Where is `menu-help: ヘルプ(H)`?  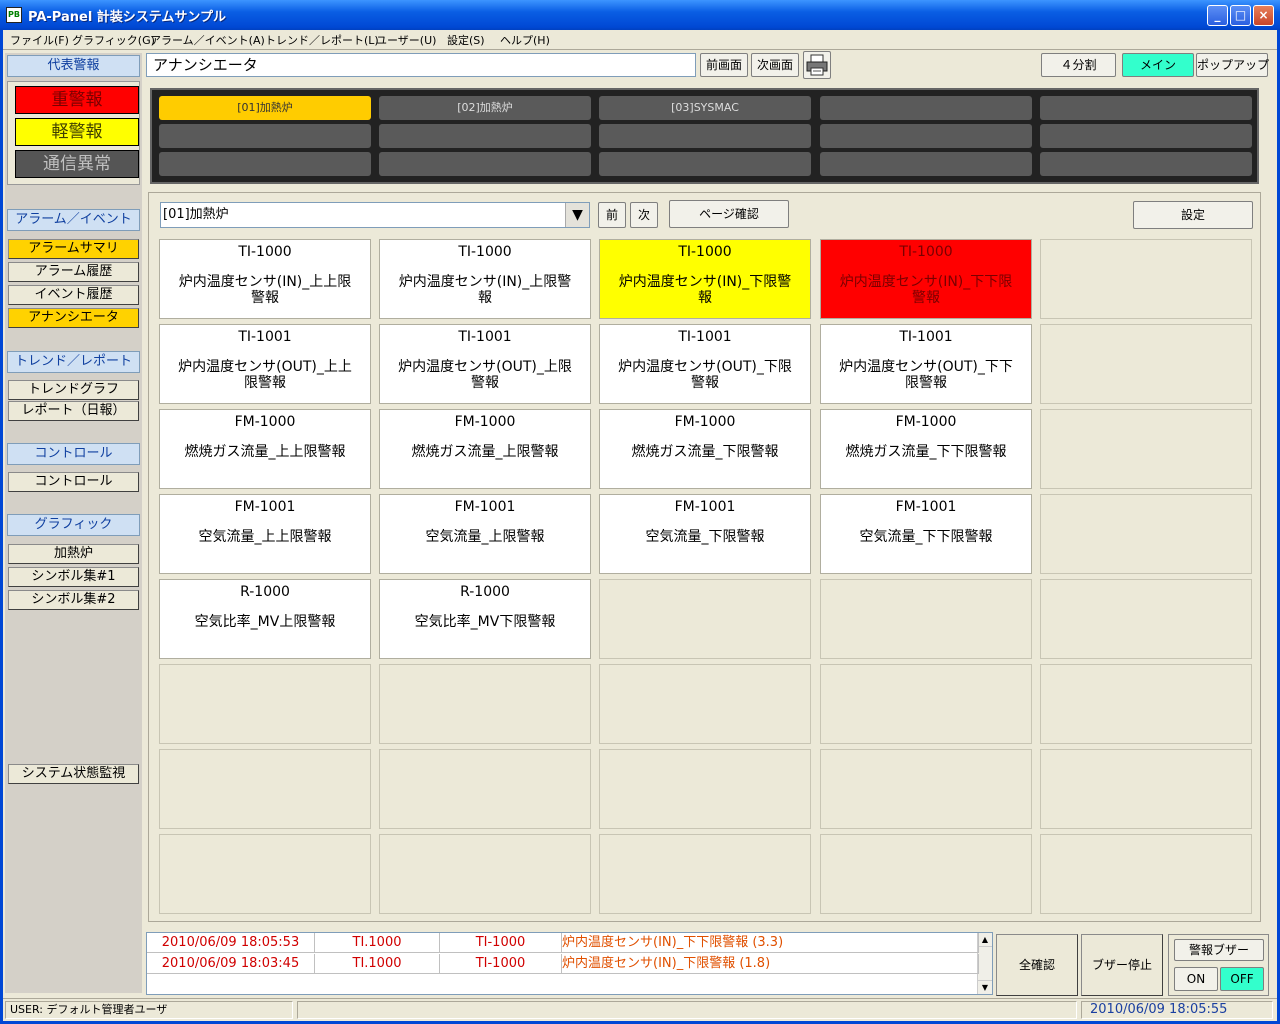 menu-help: ヘルプ(H) is located at coordinates (525, 40).